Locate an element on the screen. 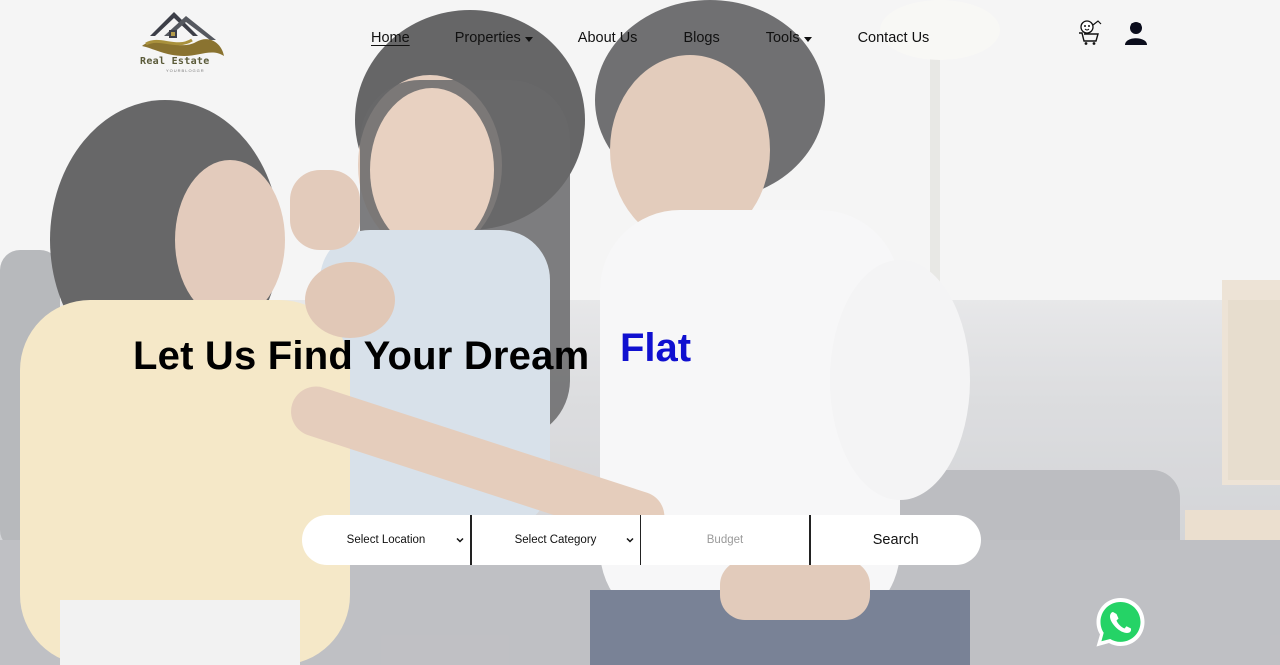 The height and width of the screenshot is (665, 1280). logo-subtext: YOURBLOGGR is located at coordinates (185, 70).